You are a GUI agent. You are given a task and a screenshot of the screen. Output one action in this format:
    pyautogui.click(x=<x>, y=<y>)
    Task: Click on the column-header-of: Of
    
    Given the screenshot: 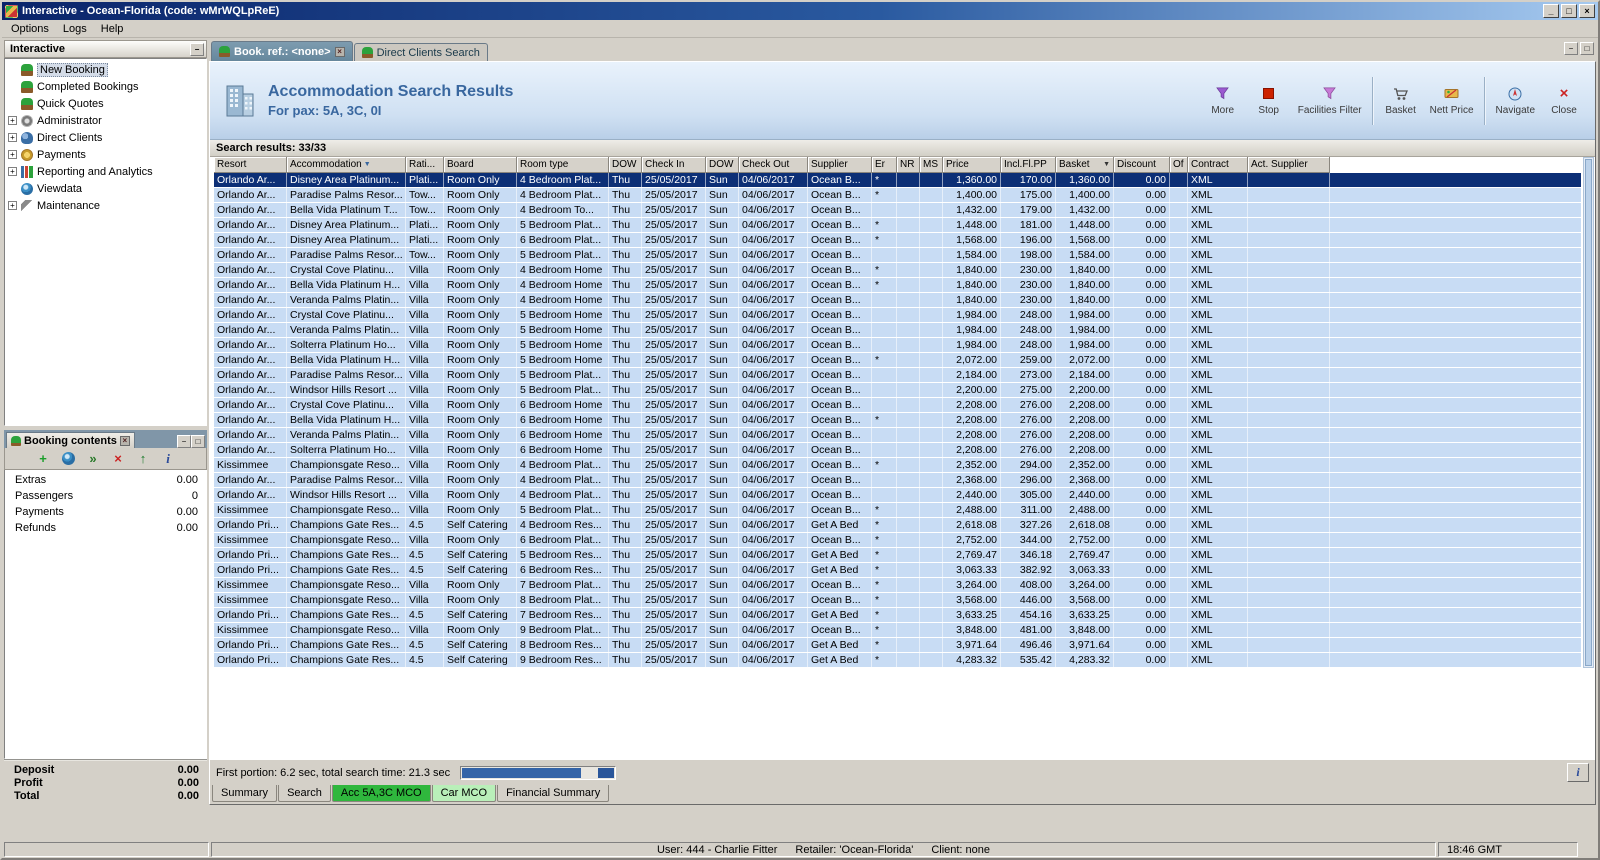 What is the action you would take?
    pyautogui.click(x=1179, y=165)
    